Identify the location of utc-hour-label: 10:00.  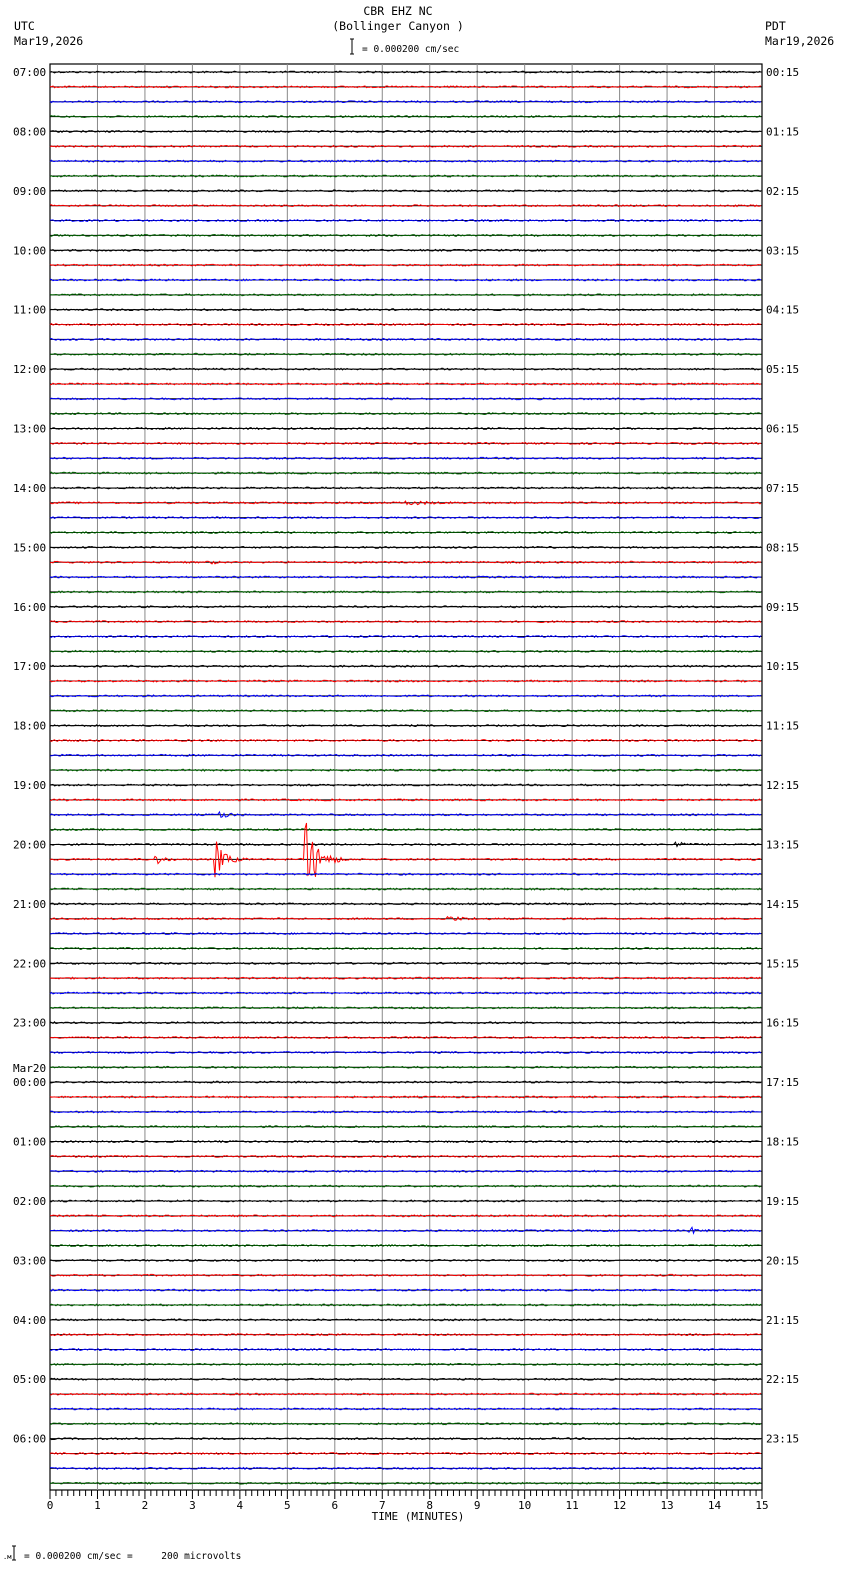
(29, 250).